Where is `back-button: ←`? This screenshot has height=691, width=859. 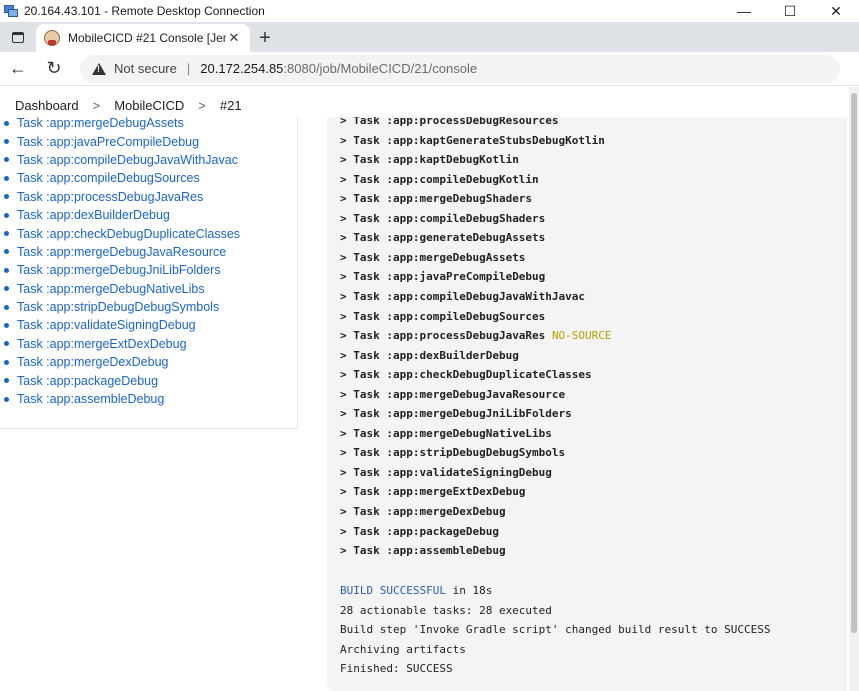 back-button: ← is located at coordinates (18, 69).